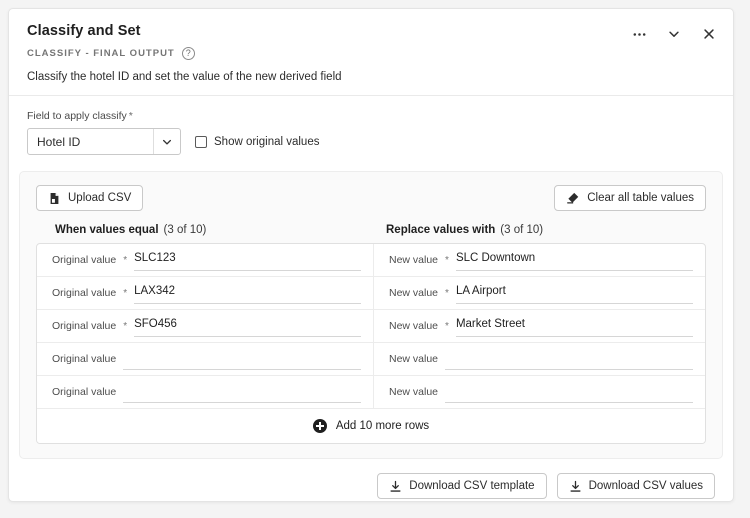  I want to click on field-select-value: Hotel ID, so click(59, 141).